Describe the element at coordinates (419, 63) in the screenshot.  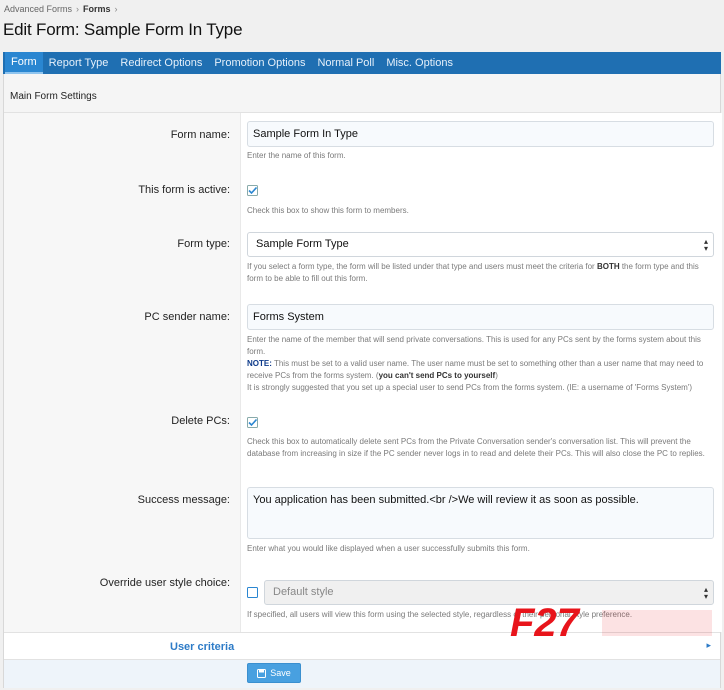
I see `tab-misc-options: Misc. Options` at that location.